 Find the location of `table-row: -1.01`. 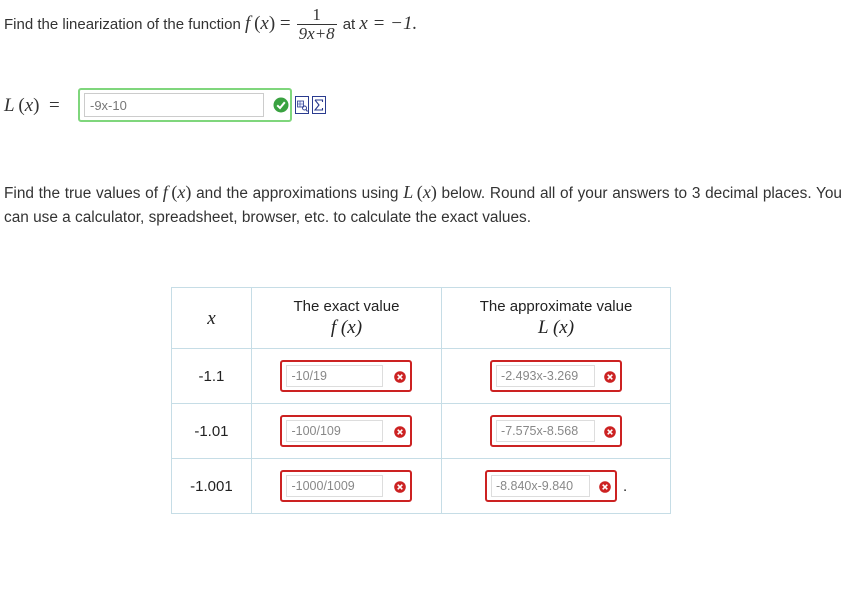

table-row: -1.01 is located at coordinates (421, 431).